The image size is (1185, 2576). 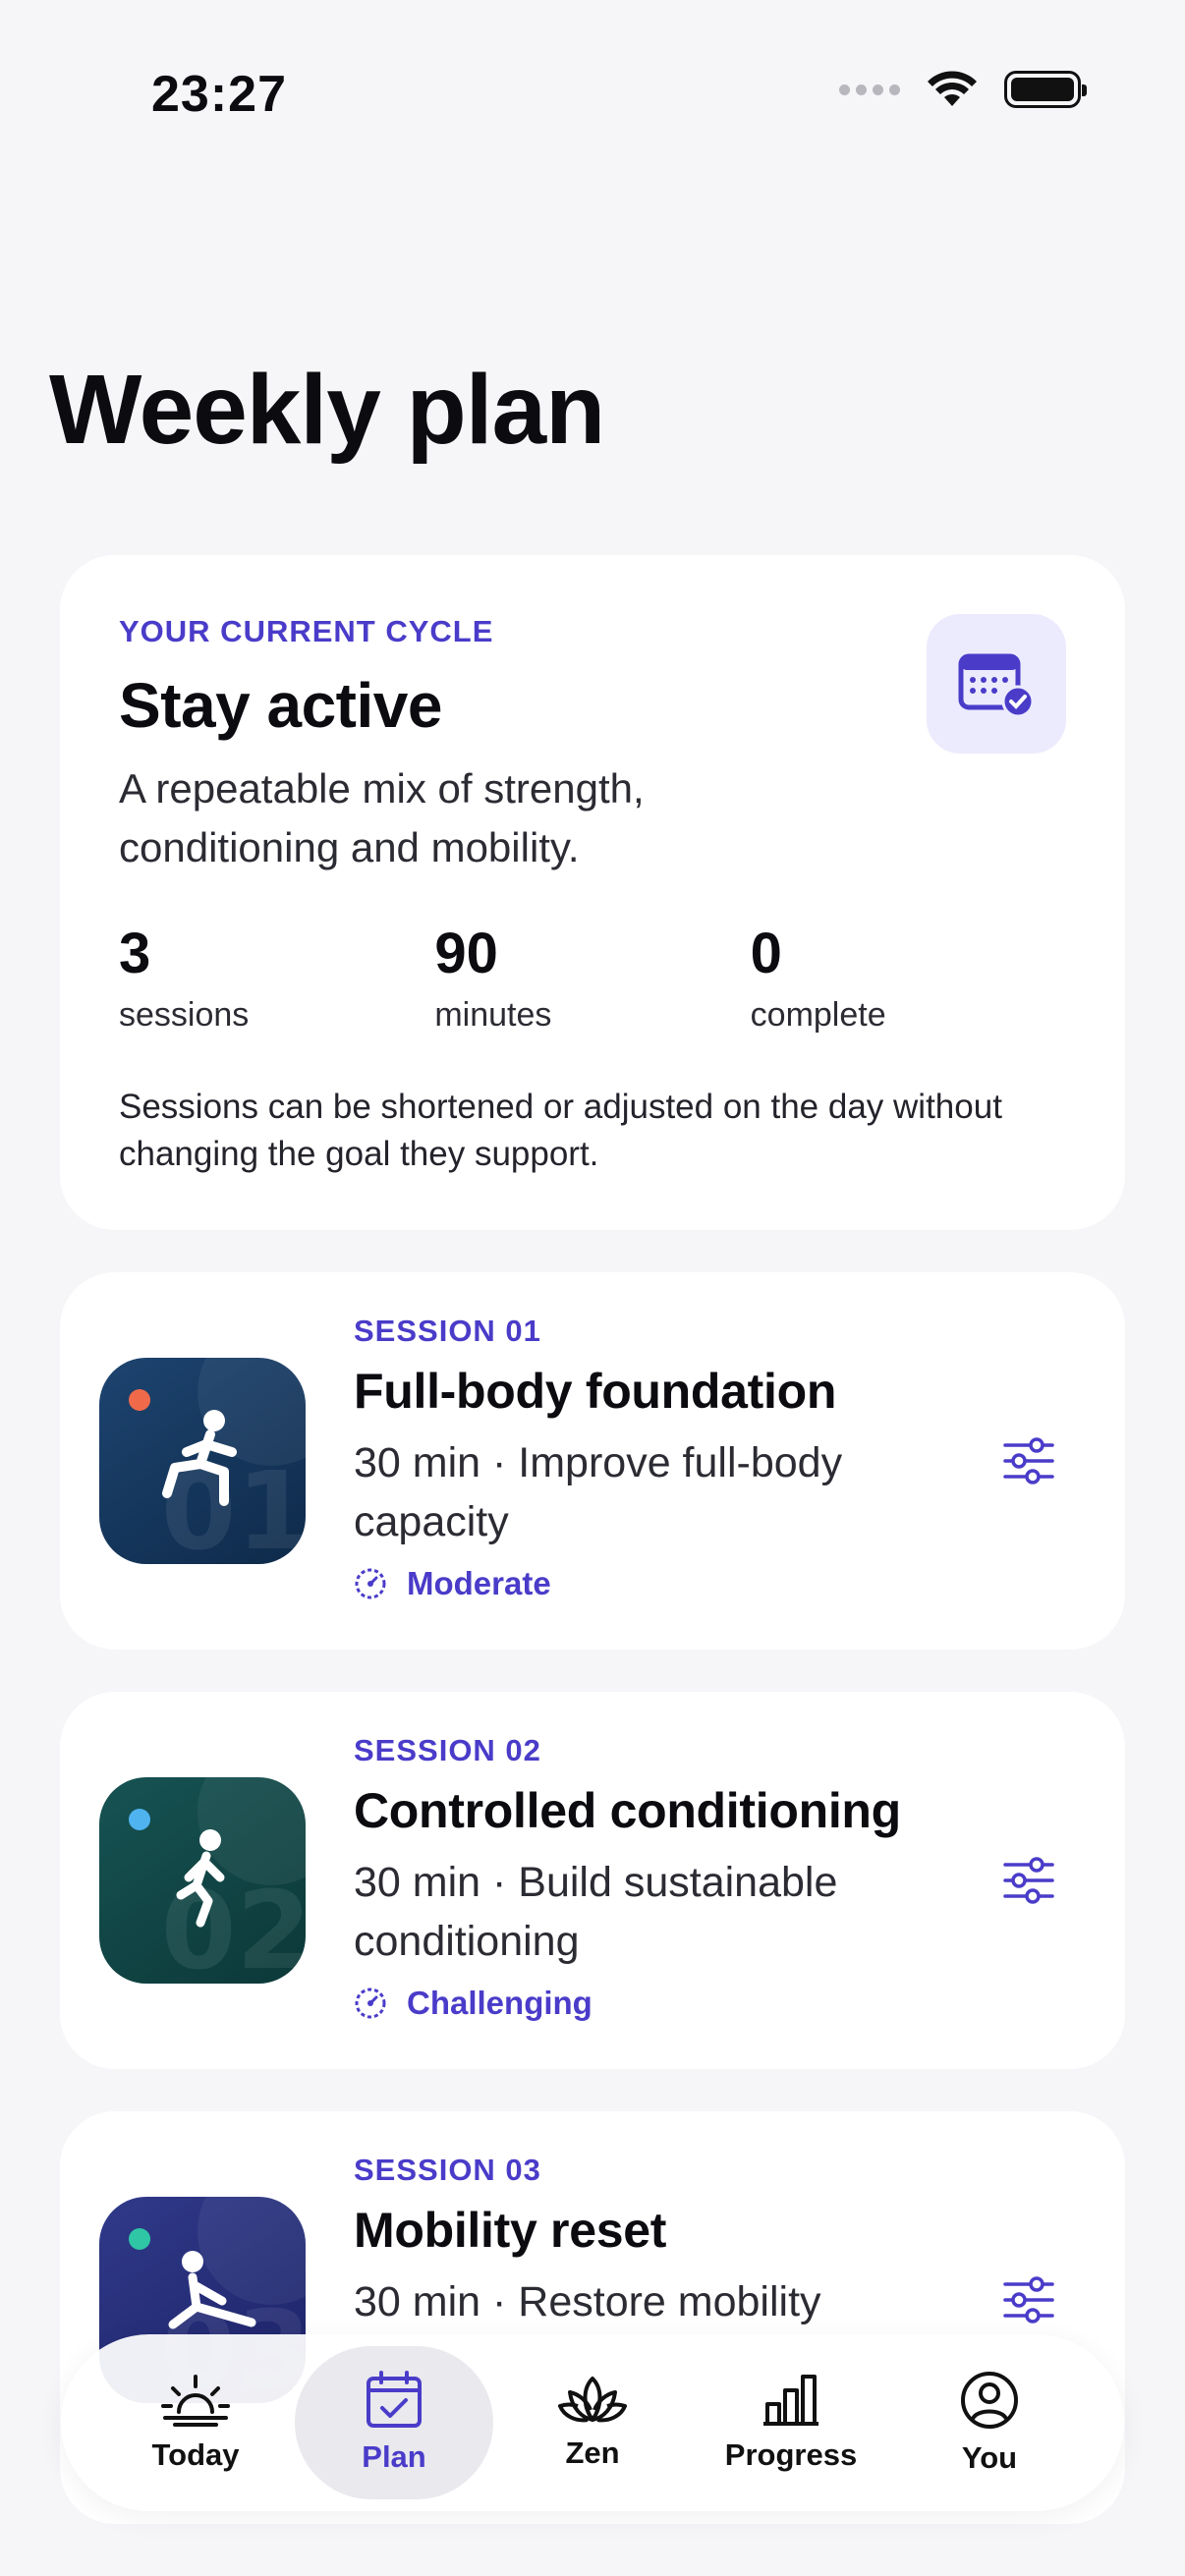 I want to click on cycle-stats: 3 sessions 90 minutes 0 complete, so click(x=592, y=978).